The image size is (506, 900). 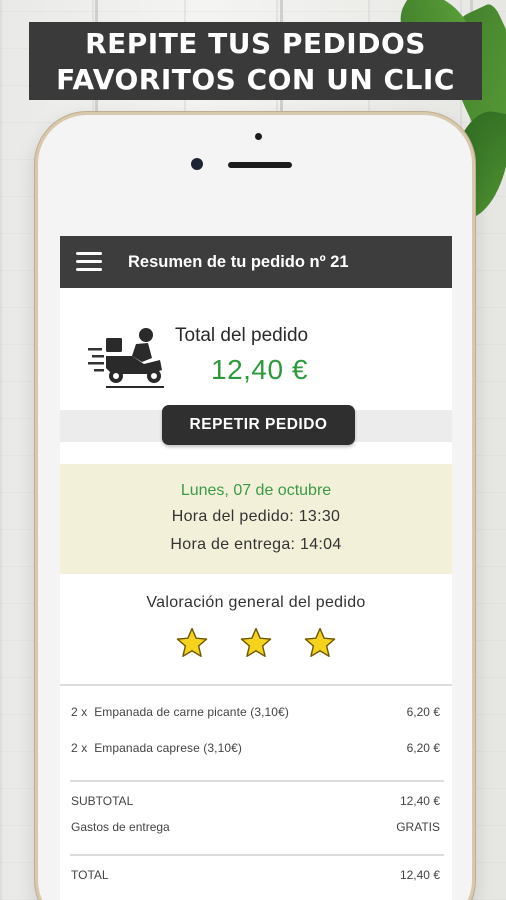 What do you see at coordinates (255, 61) in the screenshot?
I see `promo-banner: REPITE TUS PEDIDOS FAVORITOS CON UN CLIC` at bounding box center [255, 61].